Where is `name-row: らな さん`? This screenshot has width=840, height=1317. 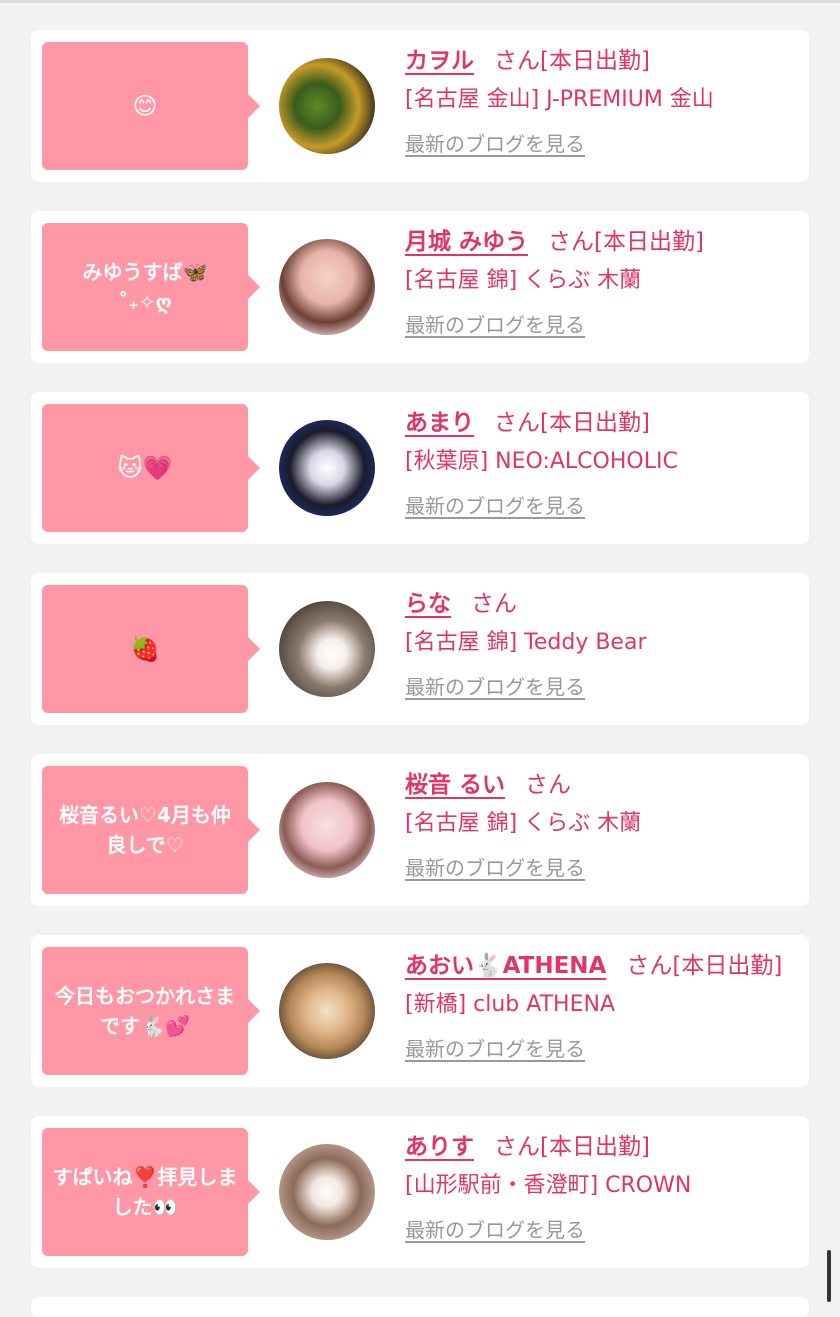 name-row: らな さん is located at coordinates (605, 604).